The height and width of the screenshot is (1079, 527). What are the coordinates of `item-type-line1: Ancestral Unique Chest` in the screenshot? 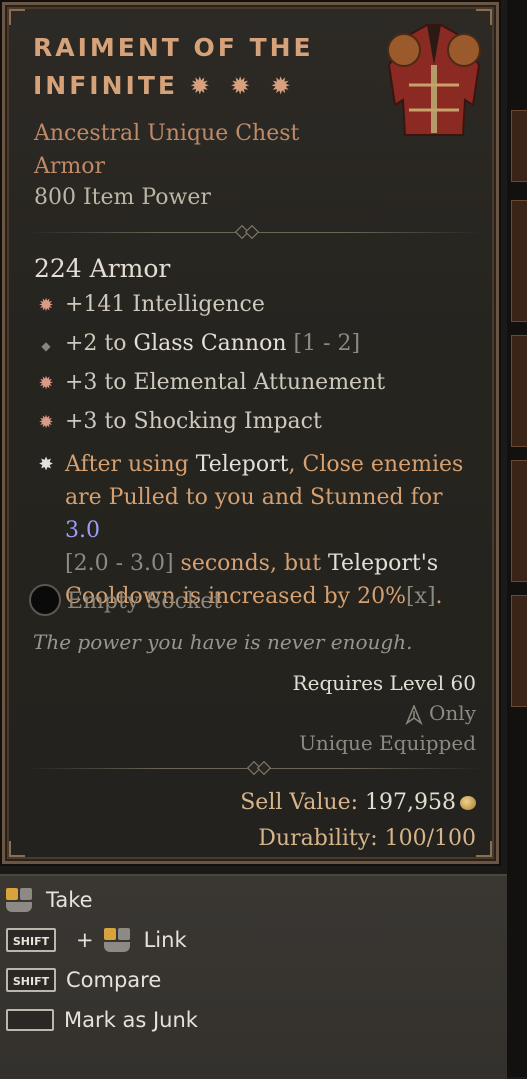 It's located at (167, 133).